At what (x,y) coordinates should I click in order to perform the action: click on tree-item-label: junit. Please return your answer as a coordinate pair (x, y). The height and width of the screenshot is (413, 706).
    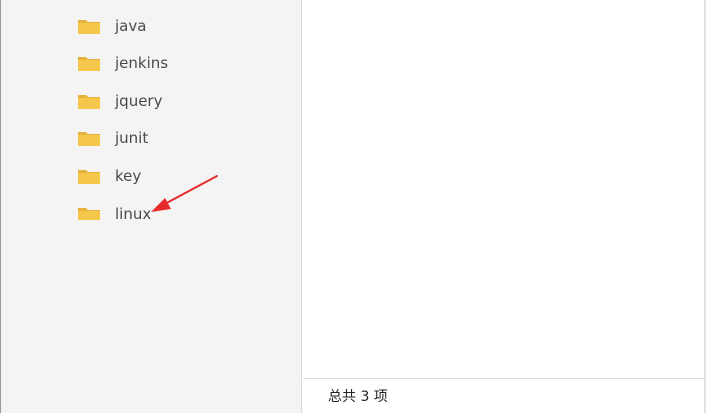
    Looking at the image, I should click on (132, 138).